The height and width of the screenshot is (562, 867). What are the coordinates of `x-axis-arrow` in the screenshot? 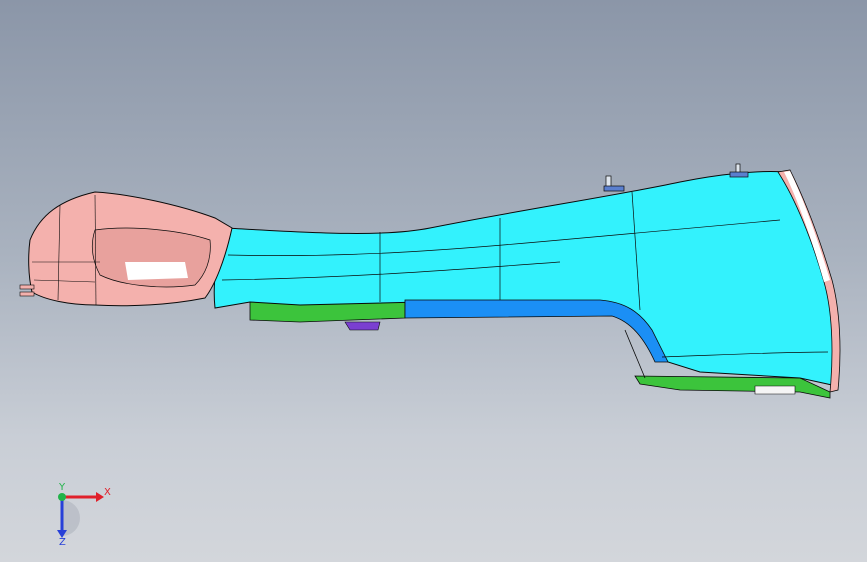 It's located at (100, 497).